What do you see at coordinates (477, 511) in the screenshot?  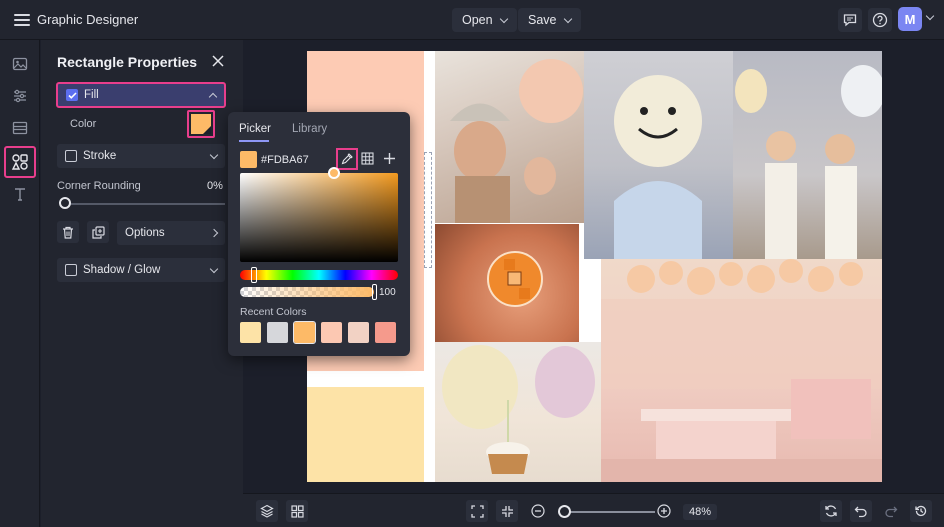 I see `fit-screen-icon` at bounding box center [477, 511].